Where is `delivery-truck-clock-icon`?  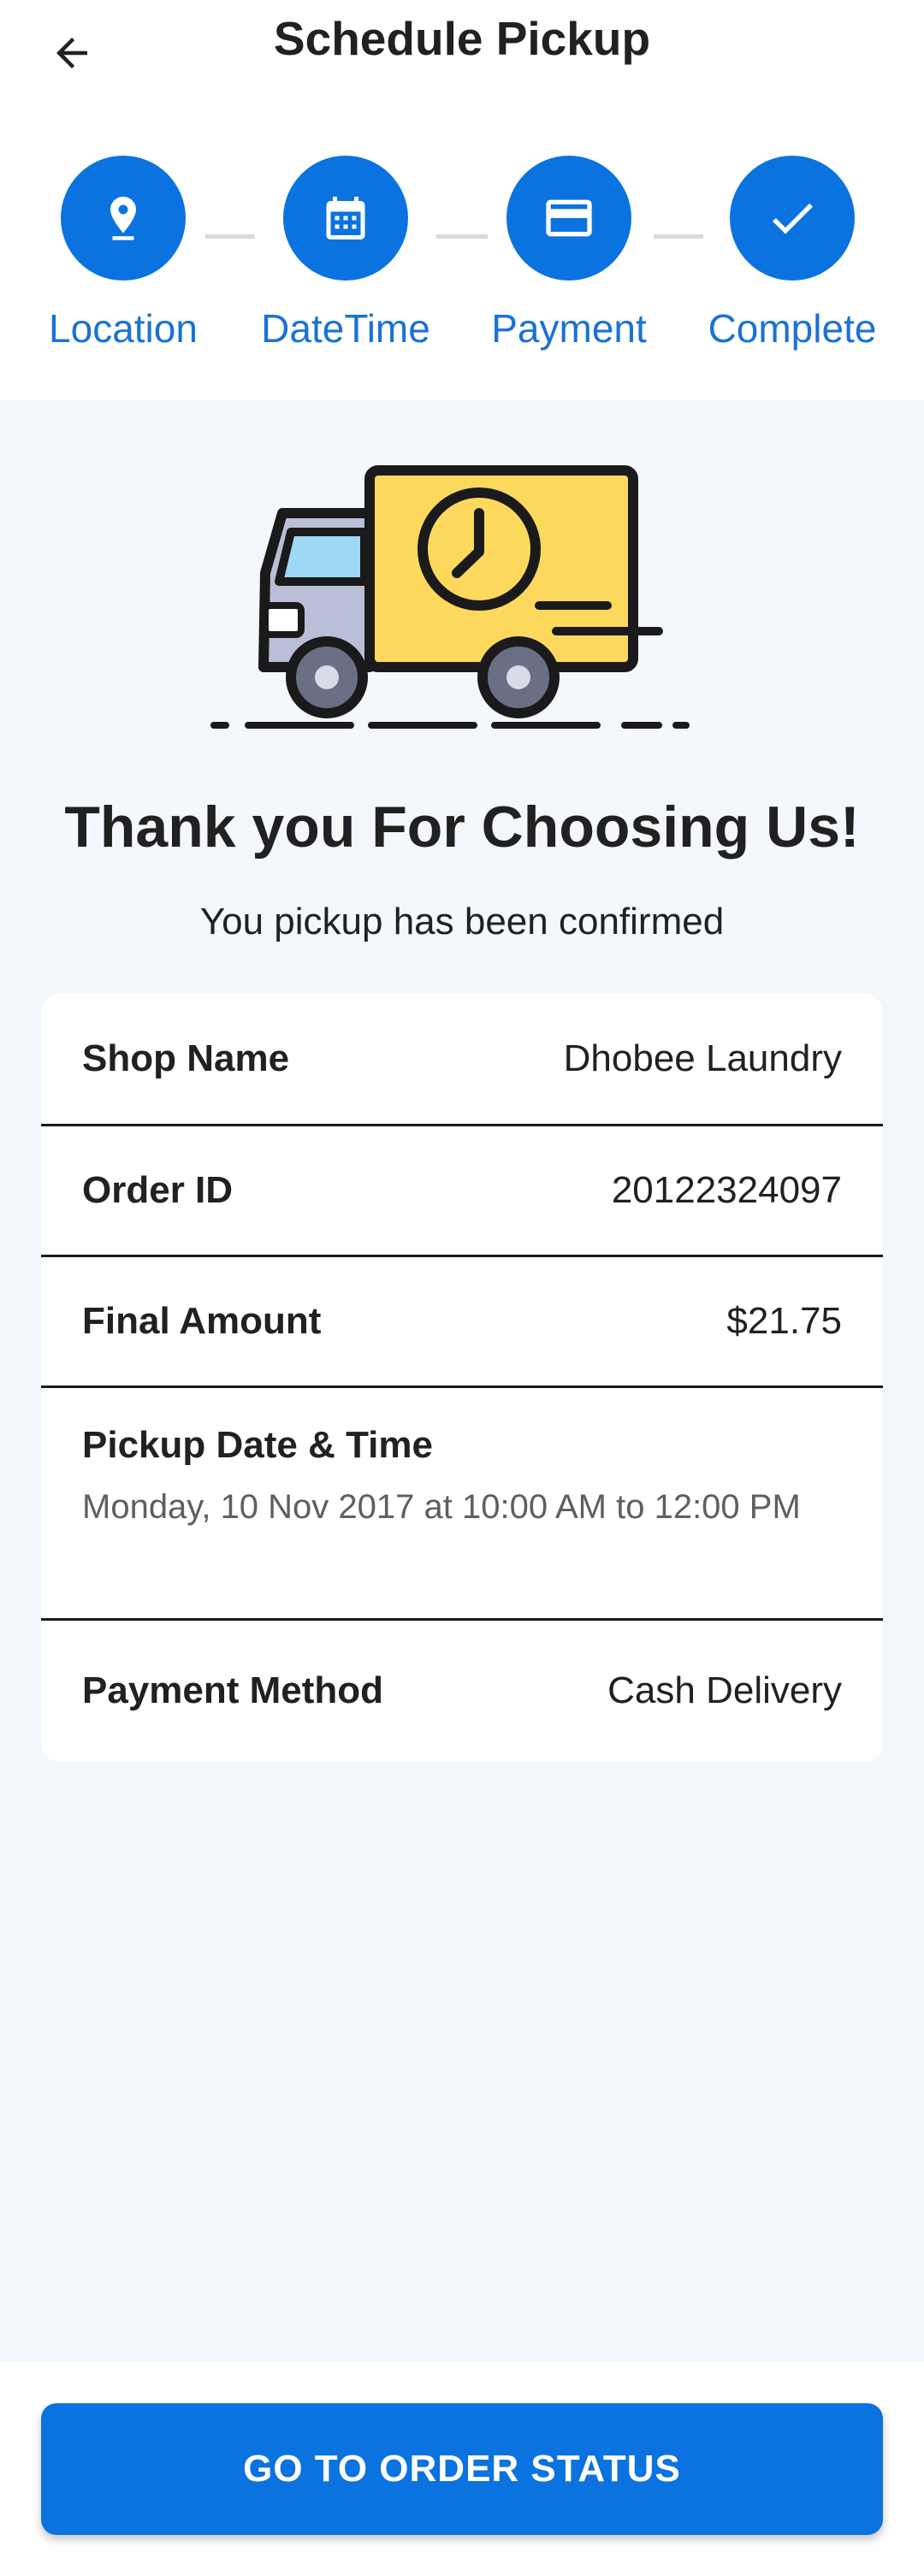 delivery-truck-clock-icon is located at coordinates (462, 594).